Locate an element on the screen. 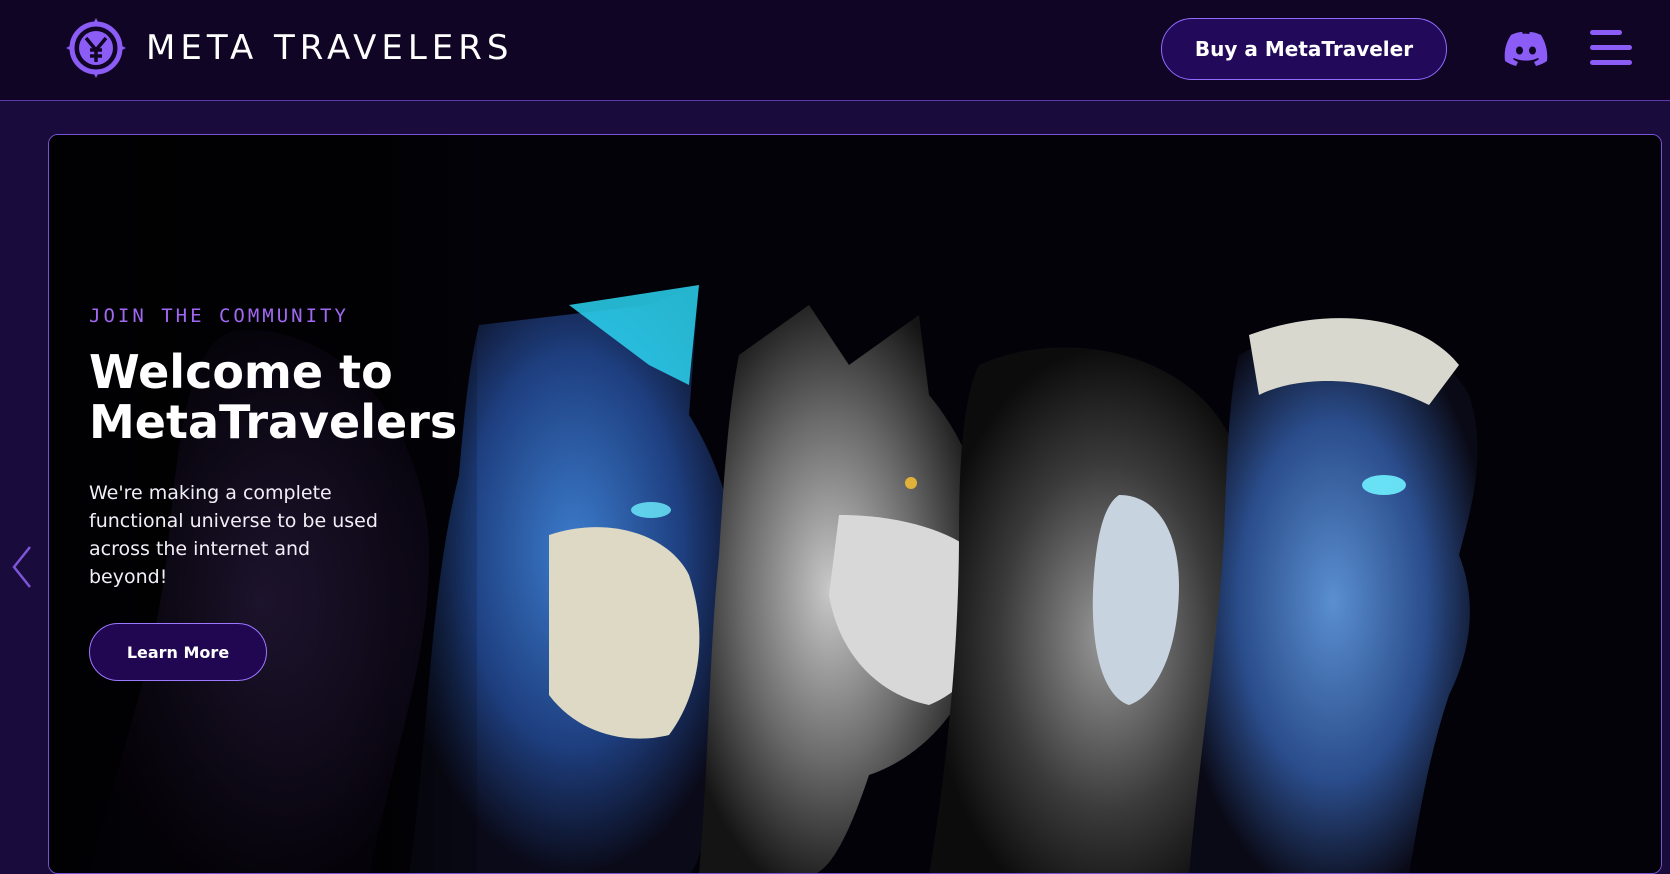 The image size is (1670, 874). site-header: META TRAVELERS Buy a MetaTraveler is located at coordinates (835, 50).